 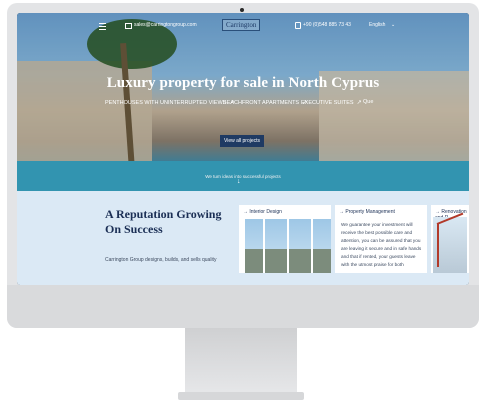 I want to click on camera-icon, so click(x=242, y=10).